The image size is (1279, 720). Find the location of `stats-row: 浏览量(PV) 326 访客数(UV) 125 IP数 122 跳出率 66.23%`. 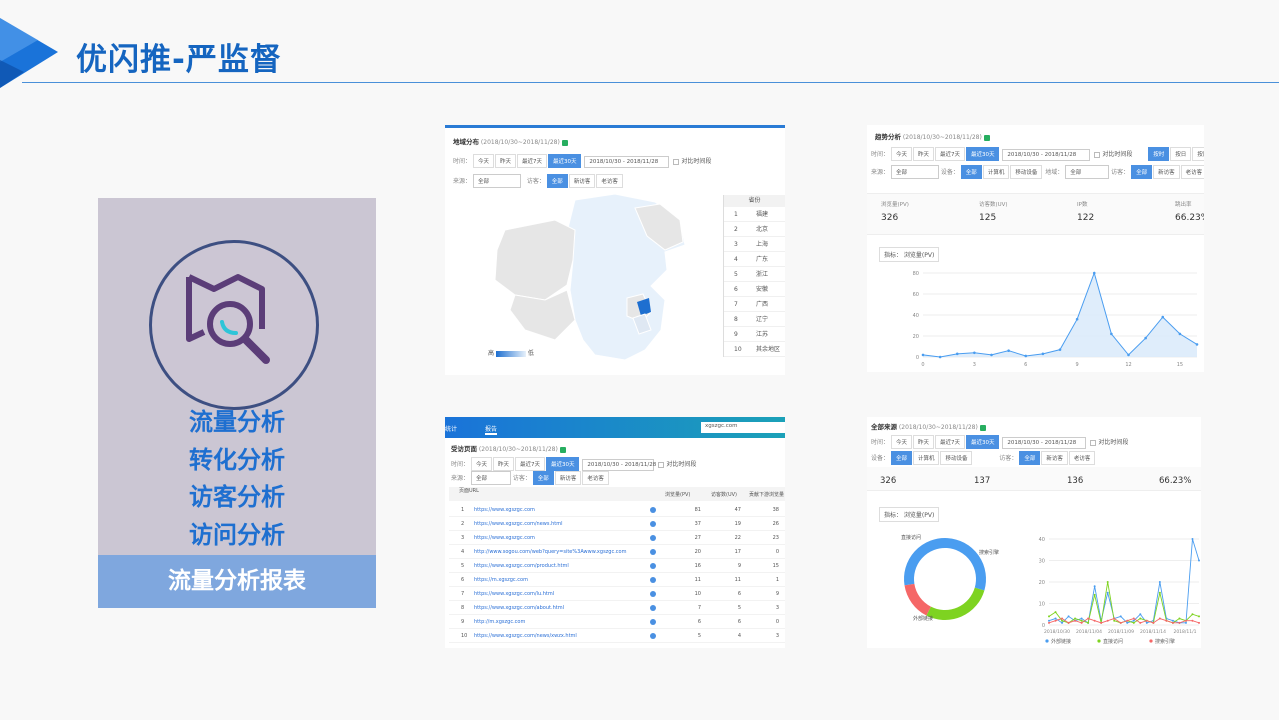

stats-row: 浏览量(PV) 326 访客数(UV) 125 IP数 122 跳出率 66.23% is located at coordinates (1035, 214).